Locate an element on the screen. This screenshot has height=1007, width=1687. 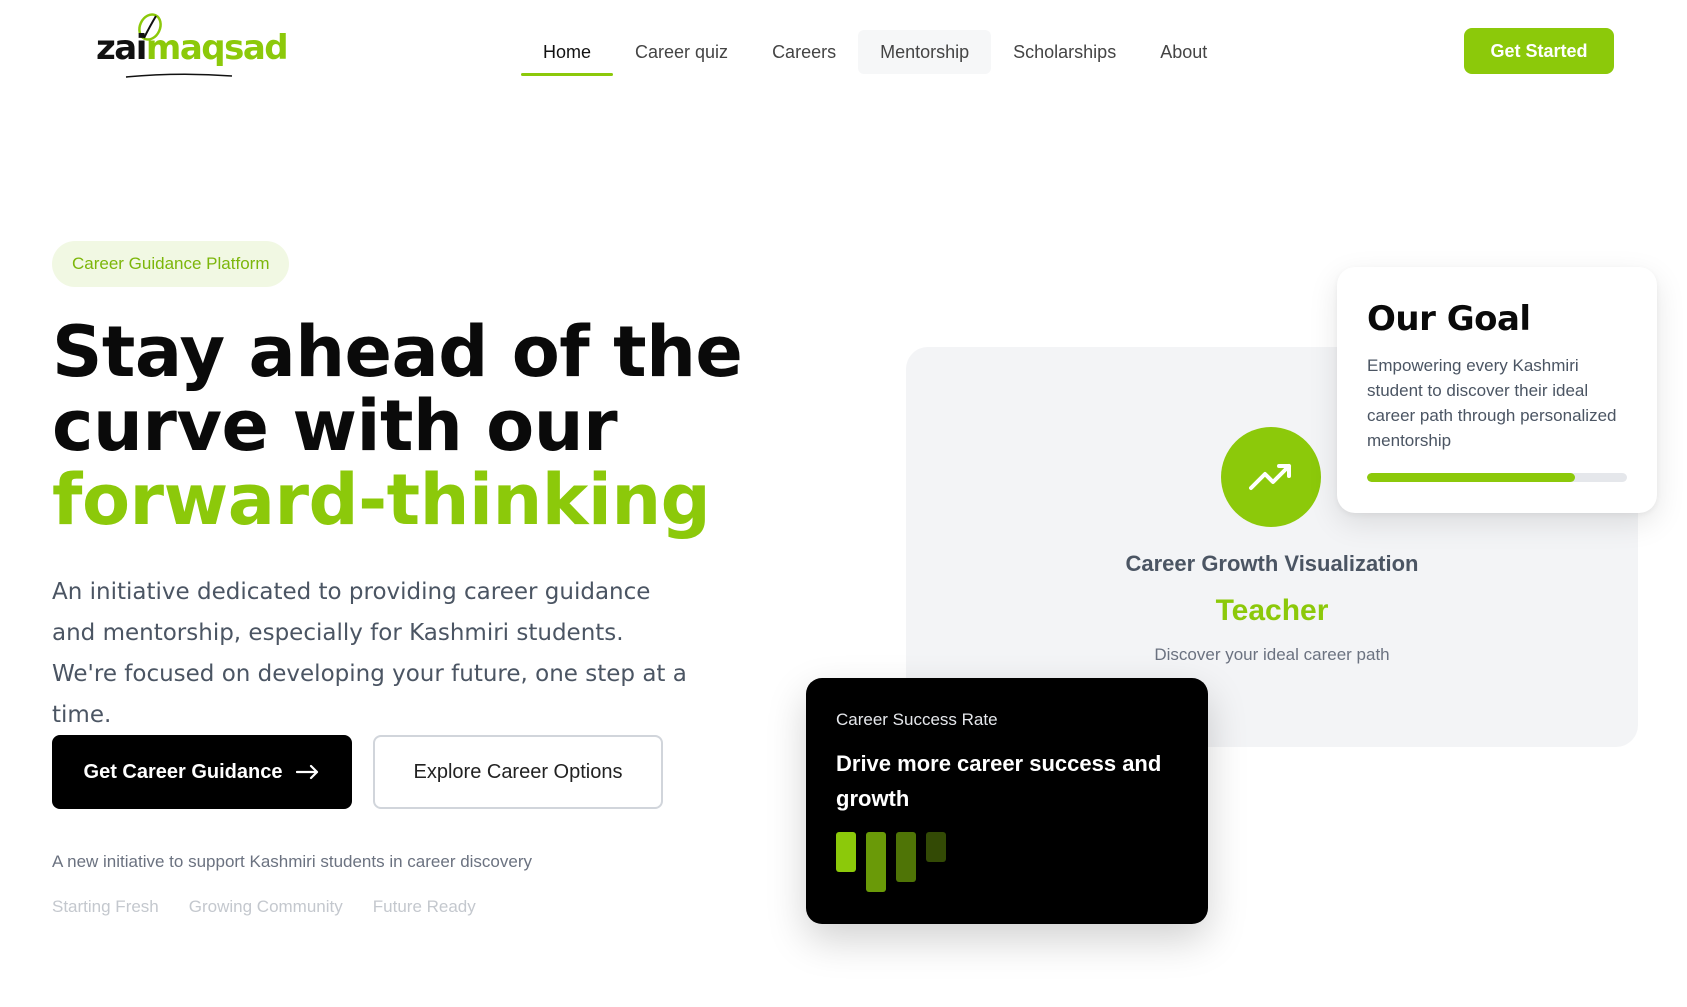
nav-mentorship: Mentorship is located at coordinates (925, 52).